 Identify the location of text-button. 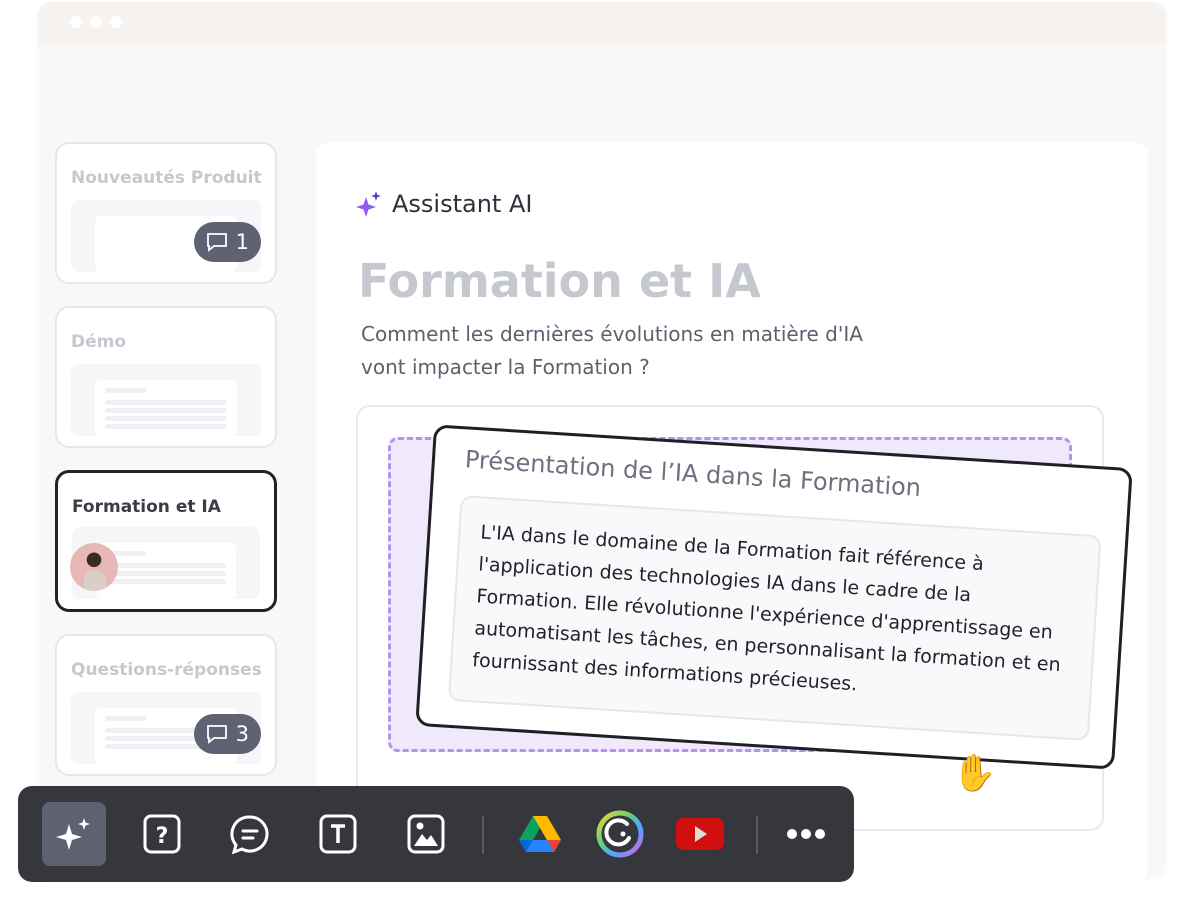
(338, 834).